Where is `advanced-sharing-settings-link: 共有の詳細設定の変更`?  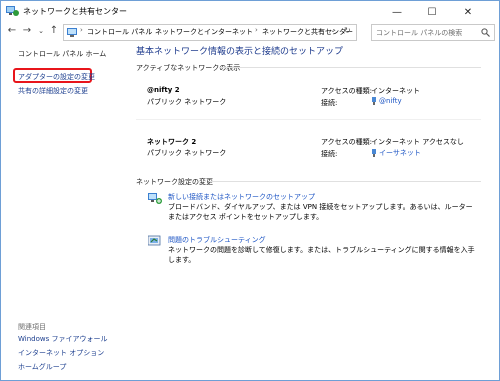
advanced-sharing-settings-link: 共有の詳細設定の変更 is located at coordinates (53, 91).